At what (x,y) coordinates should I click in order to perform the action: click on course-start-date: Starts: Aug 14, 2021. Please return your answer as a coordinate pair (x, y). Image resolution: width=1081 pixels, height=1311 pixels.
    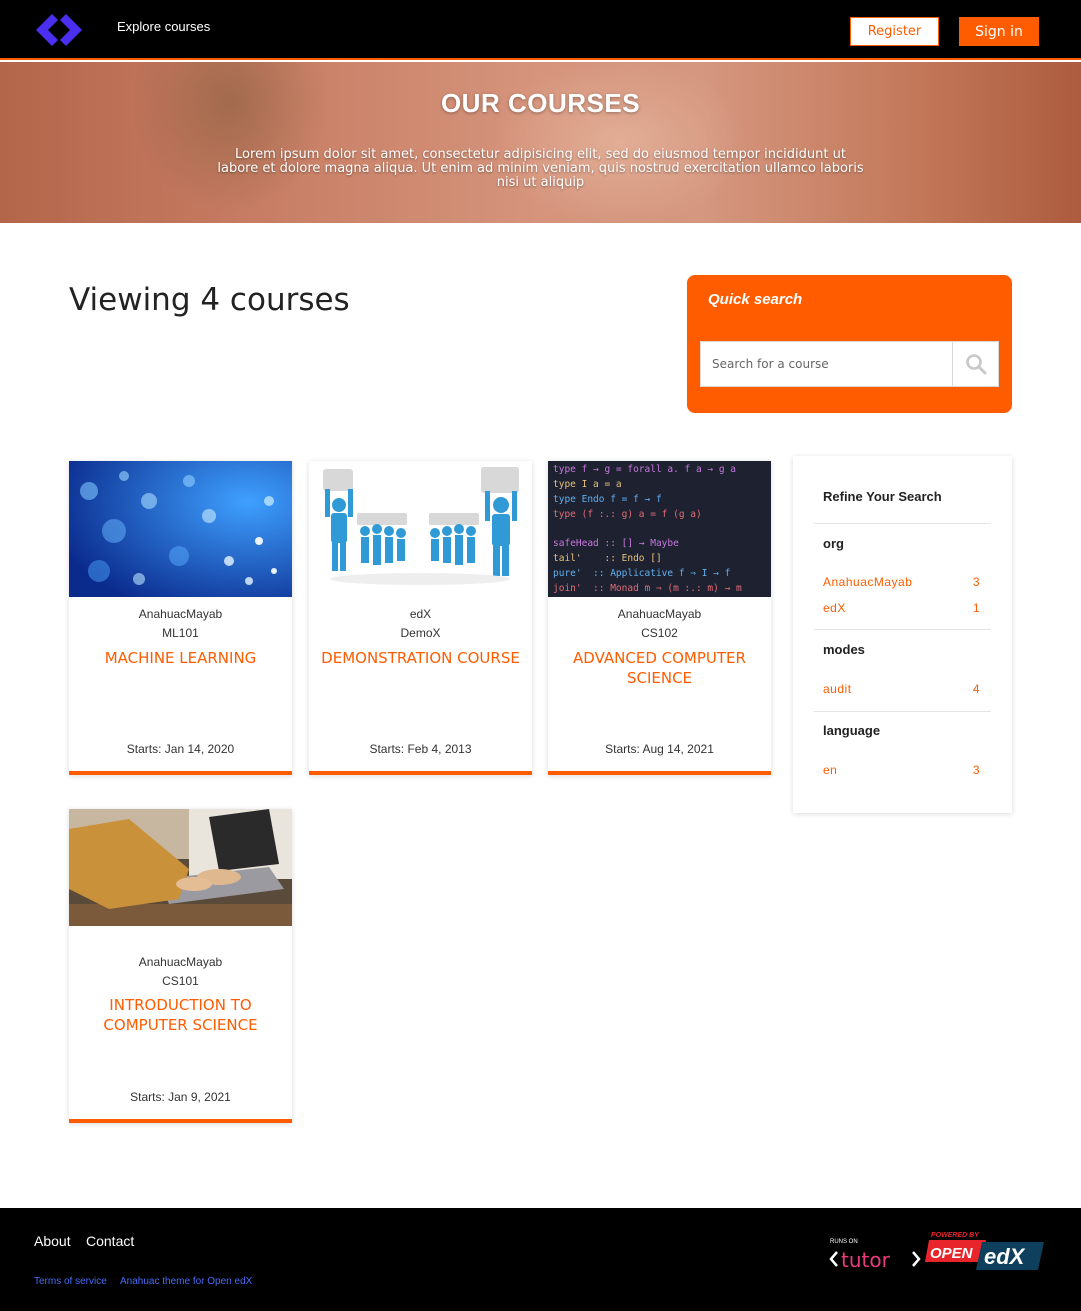
    Looking at the image, I should click on (659, 749).